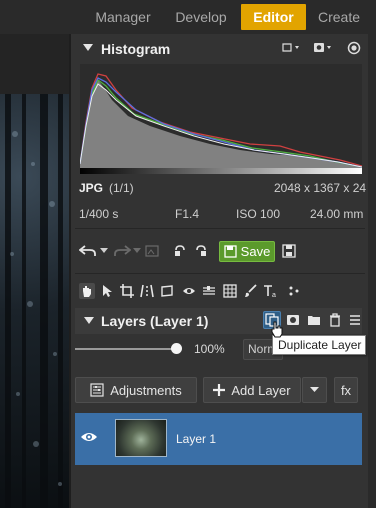 This screenshot has height=508, width=376. I want to click on top-nav: Manager Develop Editor Create, so click(188, 17).